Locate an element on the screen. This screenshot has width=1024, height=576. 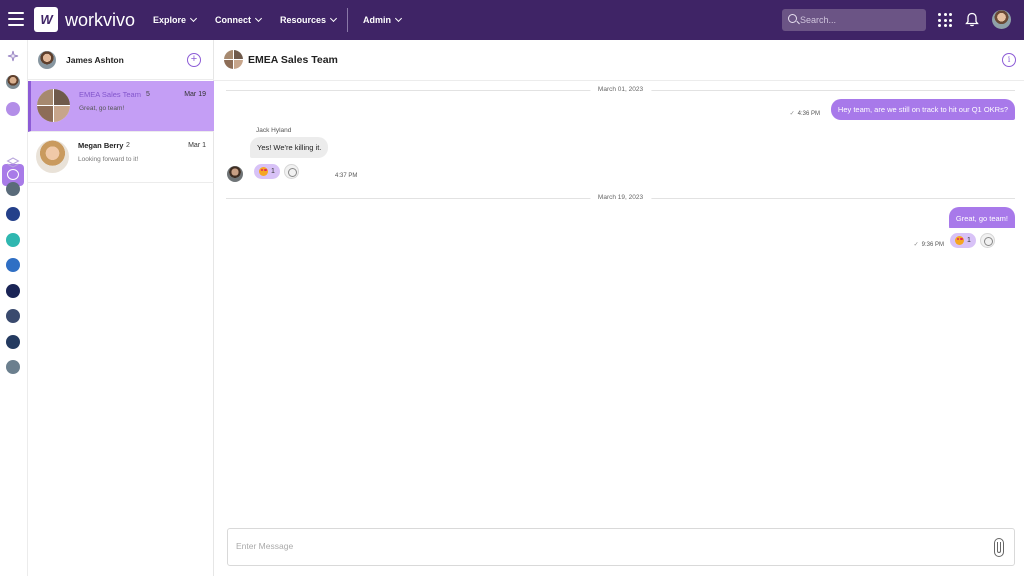
nav-explore: Explore is located at coordinates (175, 20).